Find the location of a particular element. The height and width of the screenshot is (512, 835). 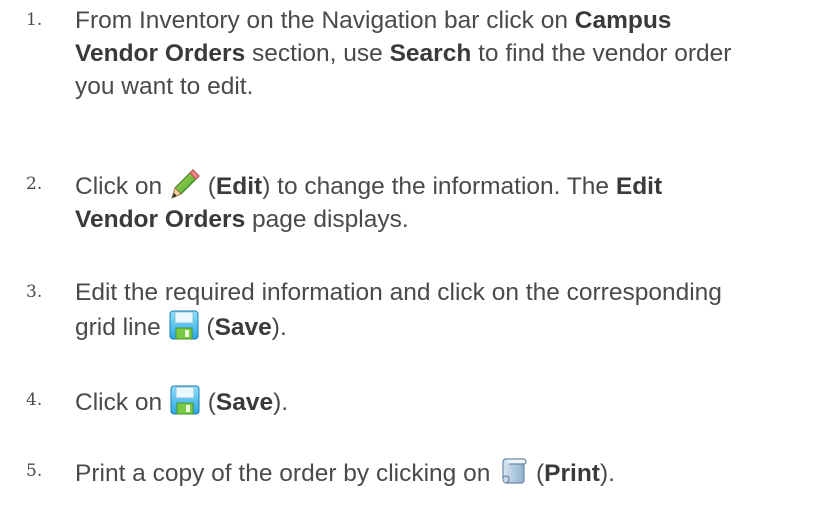

text-run: Print a copy of the order by clicking on is located at coordinates (286, 473).